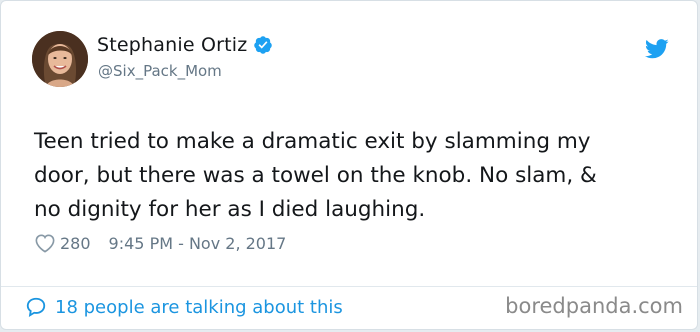  Describe the element at coordinates (36, 307) in the screenshot. I see `speech-bubble-icon` at that location.